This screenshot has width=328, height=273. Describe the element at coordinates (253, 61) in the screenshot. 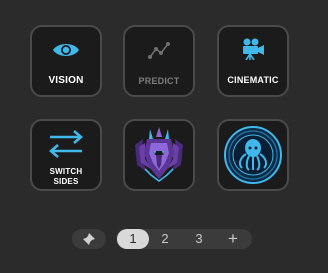

I see `cinematic-button: CINEMATIC` at that location.